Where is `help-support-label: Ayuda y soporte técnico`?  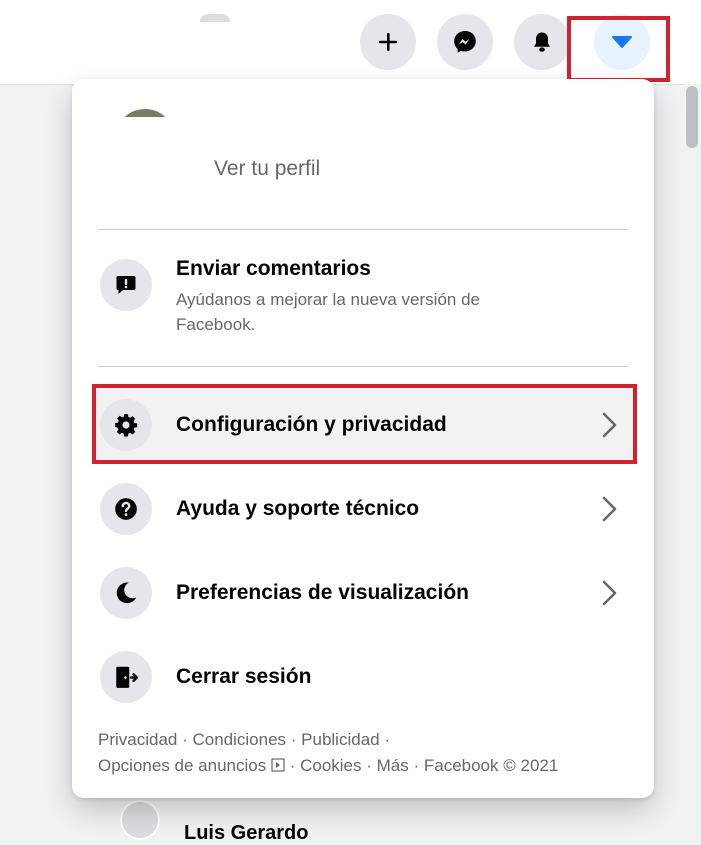 help-support-label: Ayuda y soporte técnico is located at coordinates (298, 508).